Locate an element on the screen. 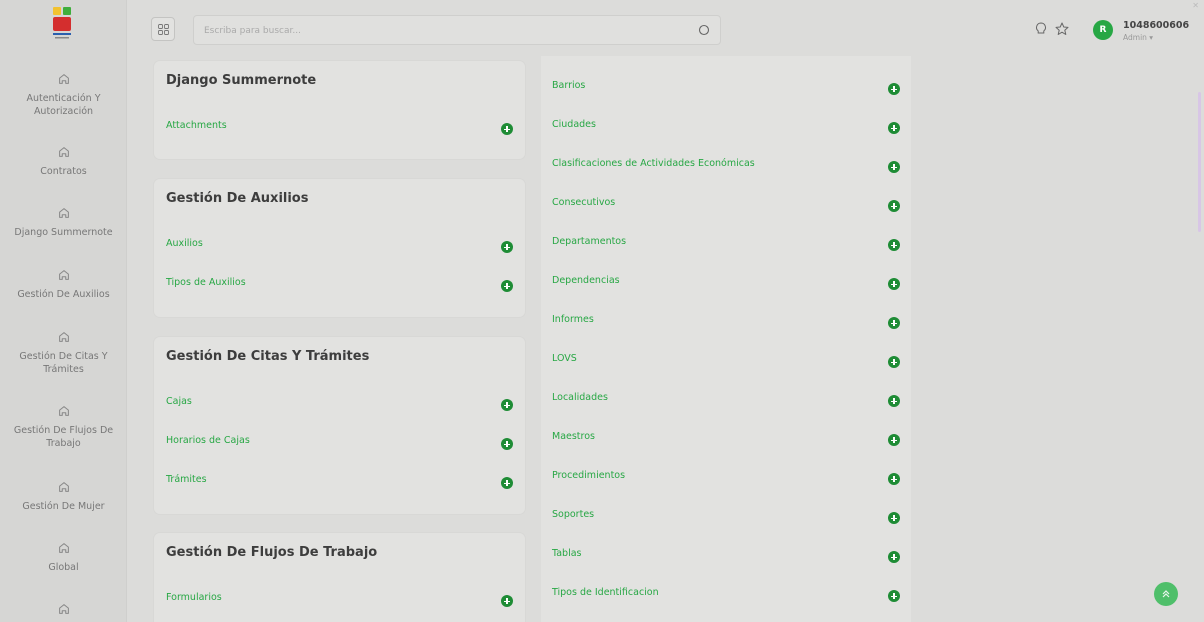 The height and width of the screenshot is (622, 1204). add-attachments-button is located at coordinates (507, 129).